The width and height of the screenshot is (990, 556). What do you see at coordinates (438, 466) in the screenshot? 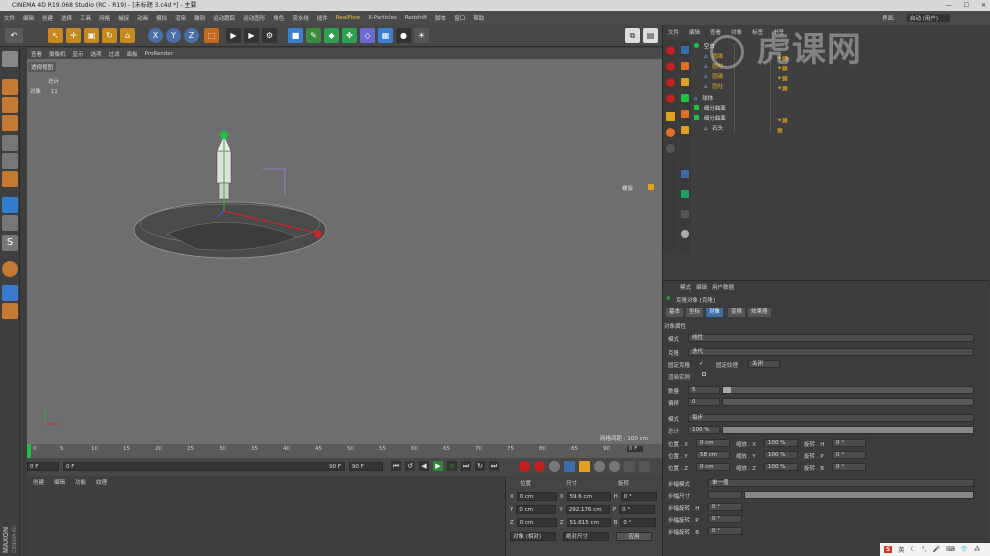
I see `play-icon: ▶` at bounding box center [438, 466].